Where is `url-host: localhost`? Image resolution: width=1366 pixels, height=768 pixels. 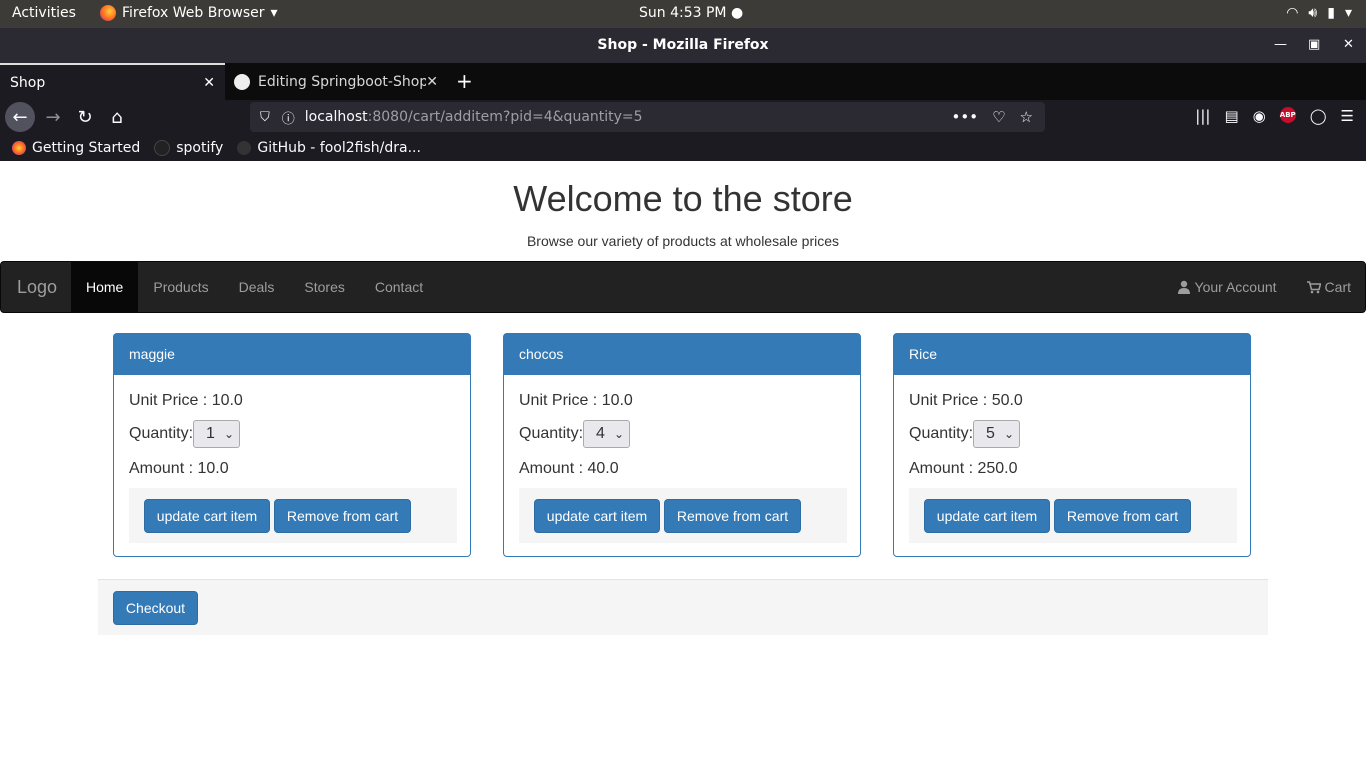
url-host: localhost is located at coordinates (336, 117).